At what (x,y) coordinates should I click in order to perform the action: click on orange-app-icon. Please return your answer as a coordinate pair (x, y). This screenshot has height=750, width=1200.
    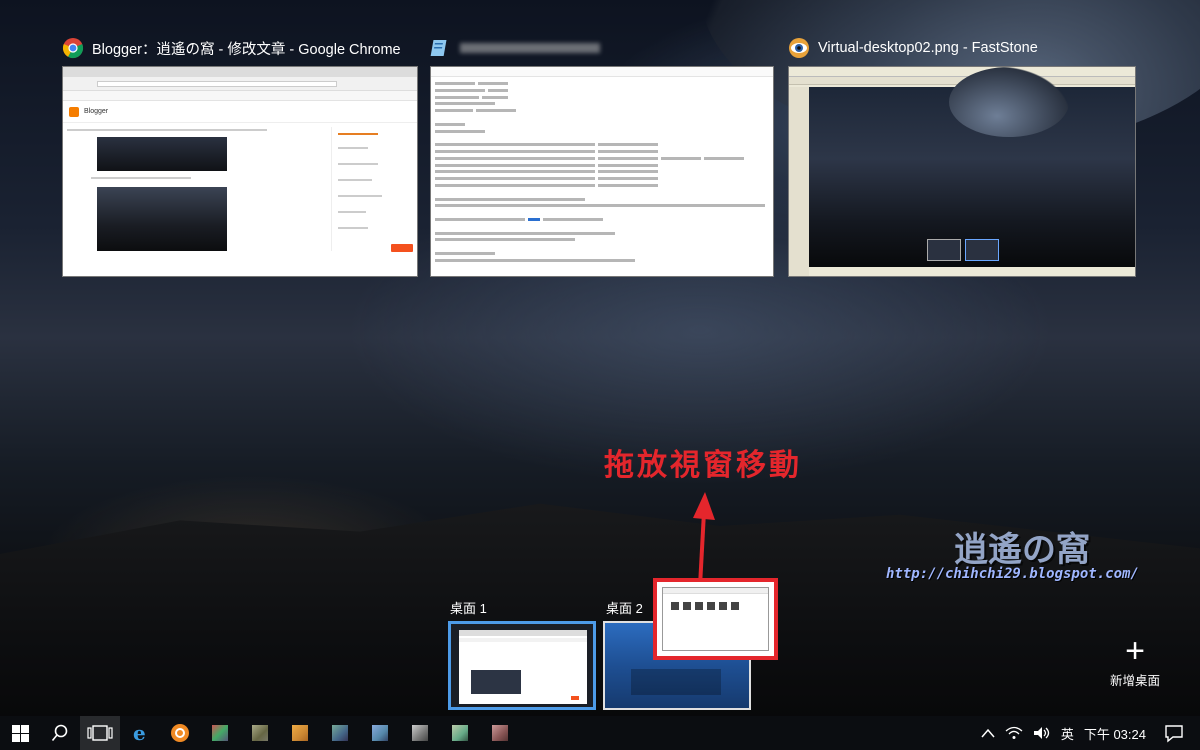
    Looking at the image, I should click on (180, 733).